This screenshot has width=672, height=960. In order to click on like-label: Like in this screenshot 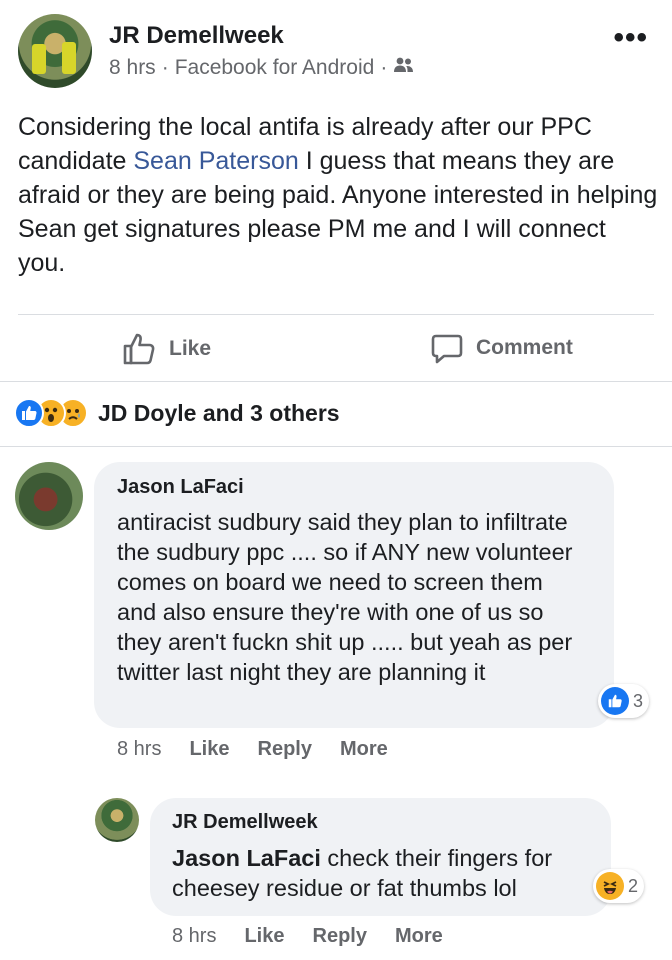, I will do `click(190, 348)`.